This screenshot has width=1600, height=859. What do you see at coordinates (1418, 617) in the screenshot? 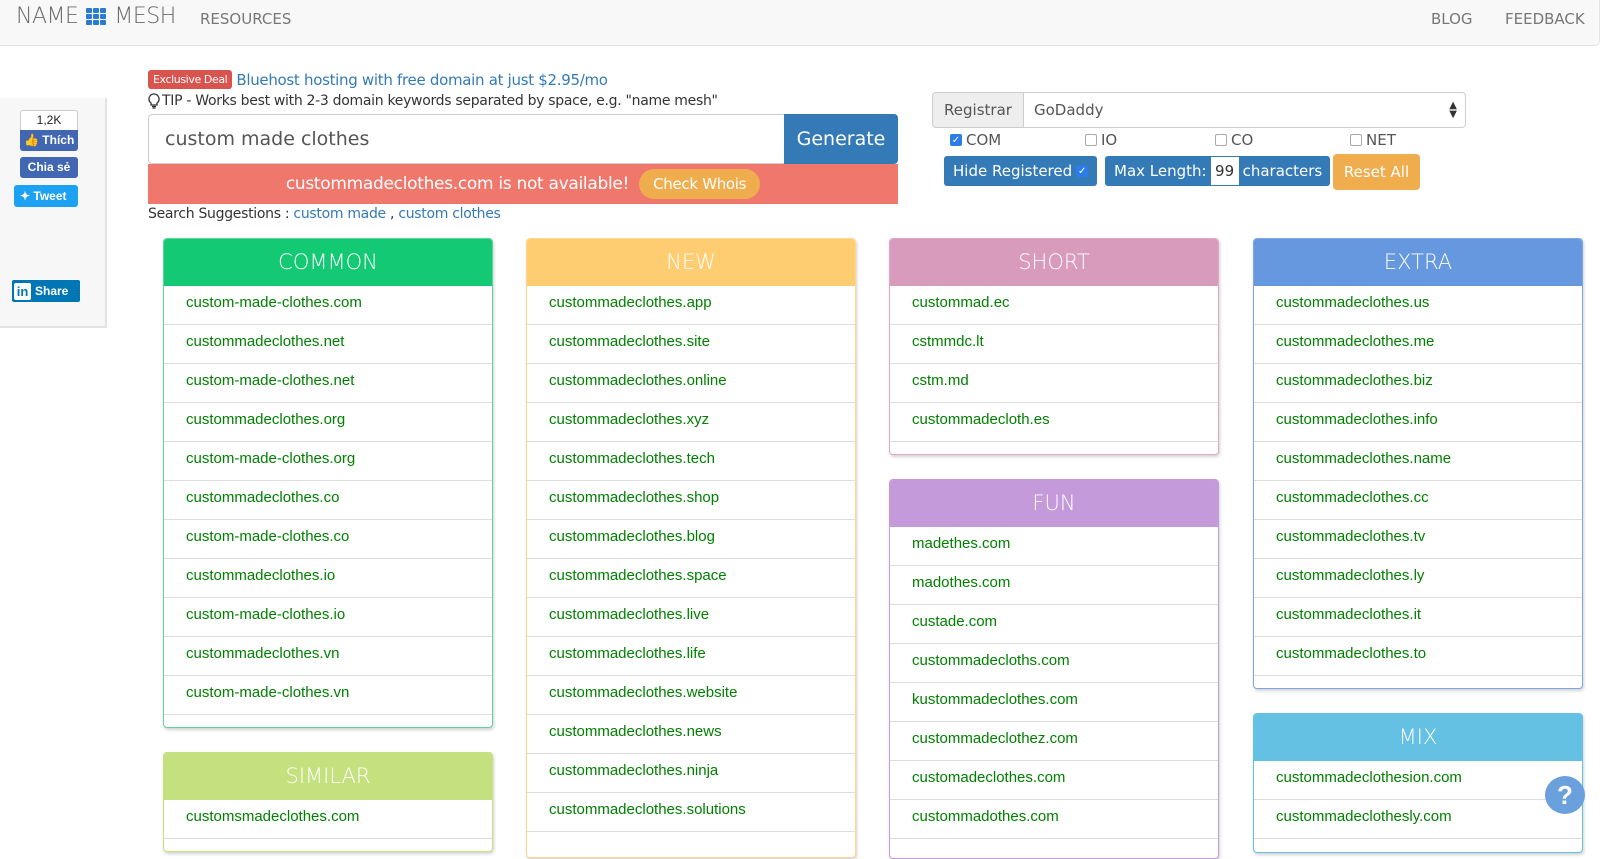
I see `domain-result-link: custommadeclothes.it` at bounding box center [1418, 617].